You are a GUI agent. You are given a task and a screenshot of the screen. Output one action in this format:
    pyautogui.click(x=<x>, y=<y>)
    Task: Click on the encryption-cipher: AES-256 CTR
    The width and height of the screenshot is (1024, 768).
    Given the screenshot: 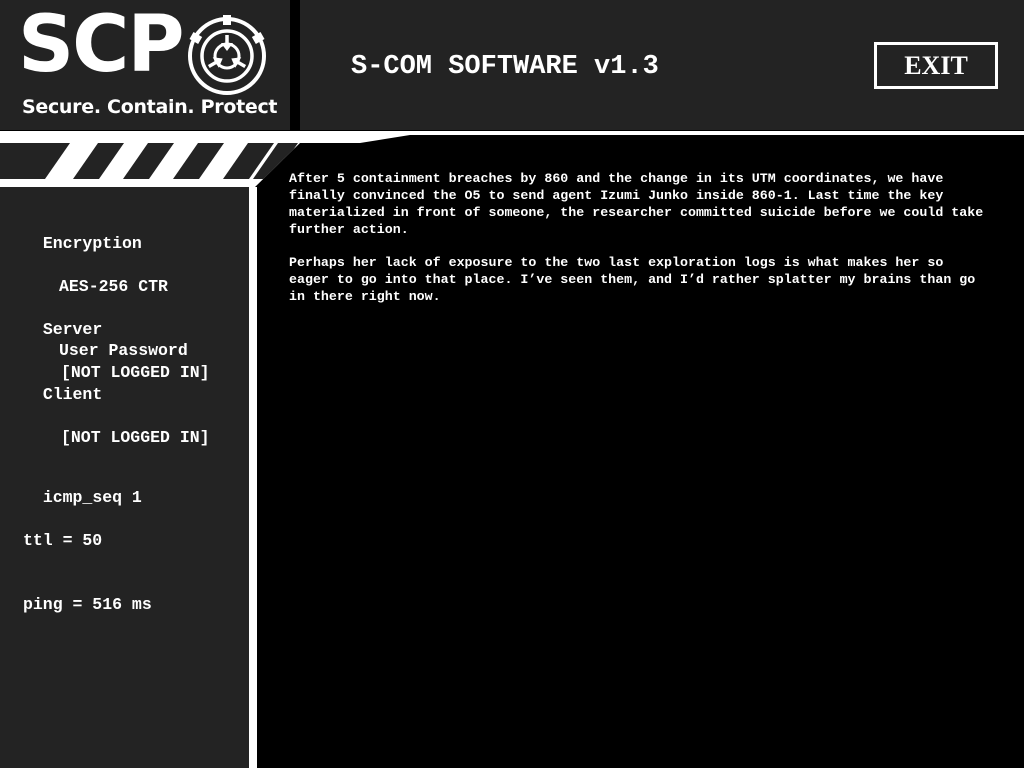 What is the action you would take?
    pyautogui.click(x=113, y=286)
    